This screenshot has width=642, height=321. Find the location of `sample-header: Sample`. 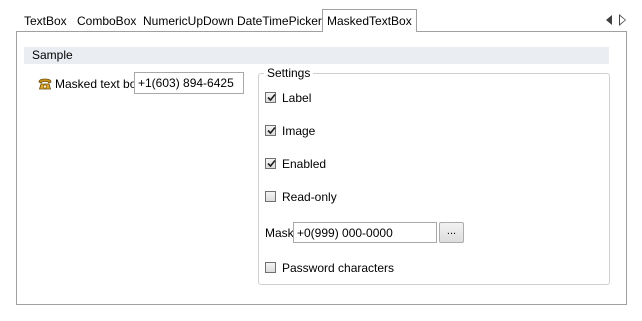

sample-header: Sample is located at coordinates (316, 55).